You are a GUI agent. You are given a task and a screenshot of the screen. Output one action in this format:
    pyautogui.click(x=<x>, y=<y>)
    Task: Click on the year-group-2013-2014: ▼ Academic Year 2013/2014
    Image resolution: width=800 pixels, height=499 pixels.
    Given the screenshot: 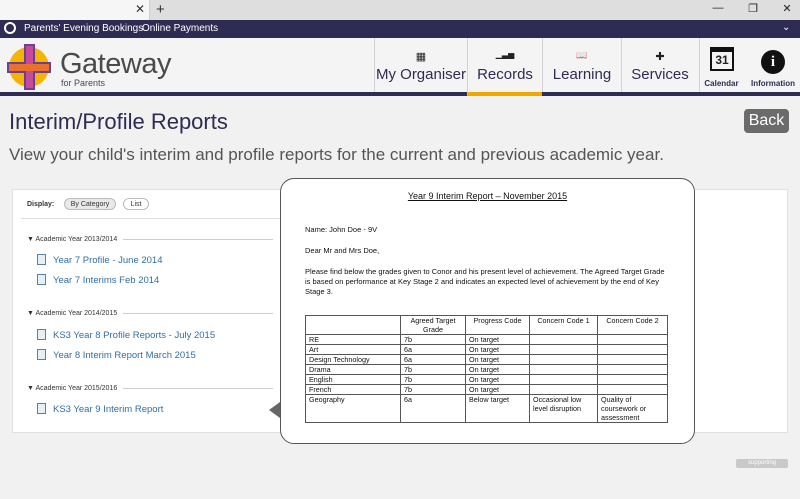 What is the action you would take?
    pyautogui.click(x=150, y=239)
    